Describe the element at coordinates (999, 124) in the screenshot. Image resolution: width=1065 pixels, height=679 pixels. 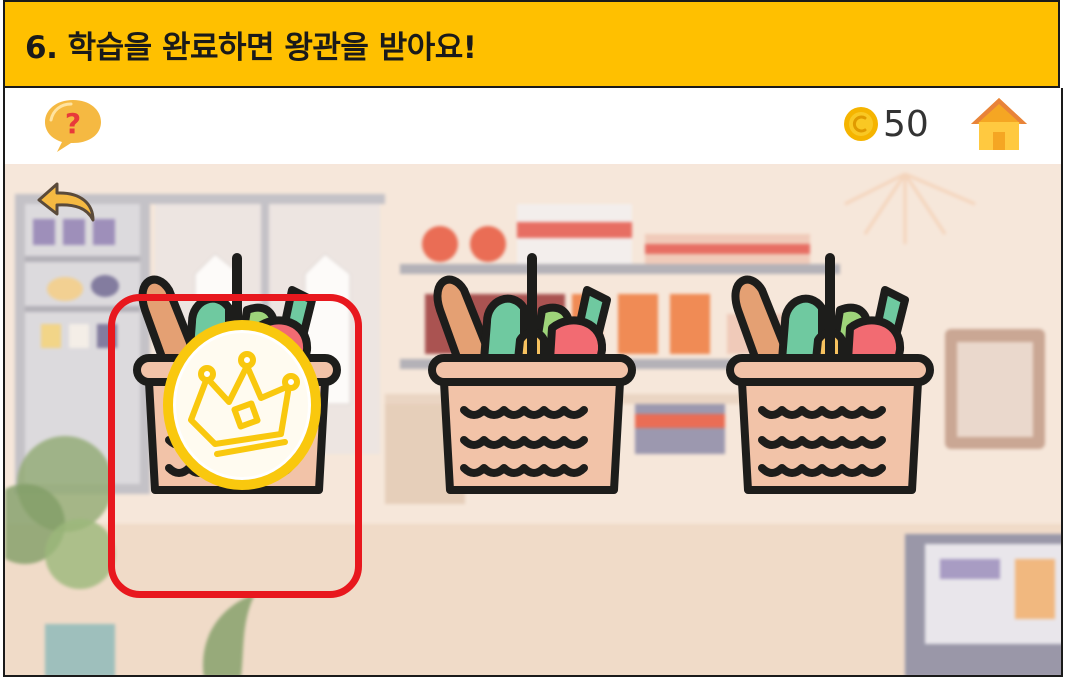
I see `home-icon` at that location.